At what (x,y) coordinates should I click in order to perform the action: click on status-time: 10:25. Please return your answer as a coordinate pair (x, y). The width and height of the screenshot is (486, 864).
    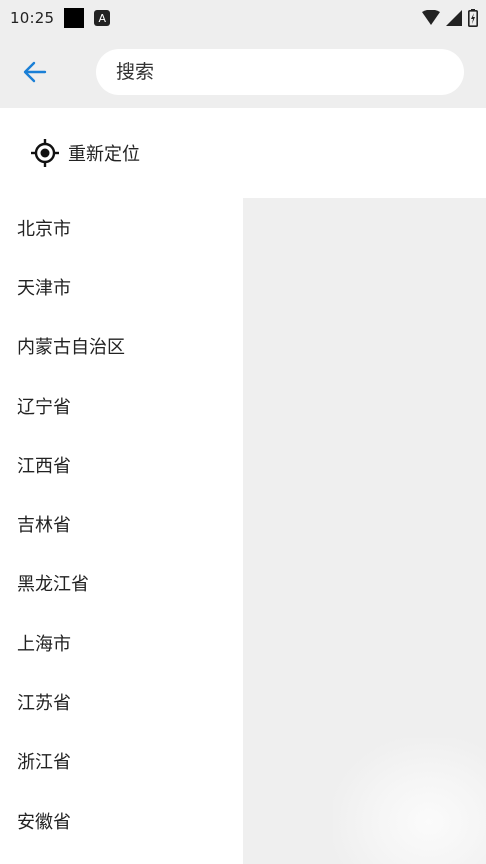
    Looking at the image, I should click on (32, 18).